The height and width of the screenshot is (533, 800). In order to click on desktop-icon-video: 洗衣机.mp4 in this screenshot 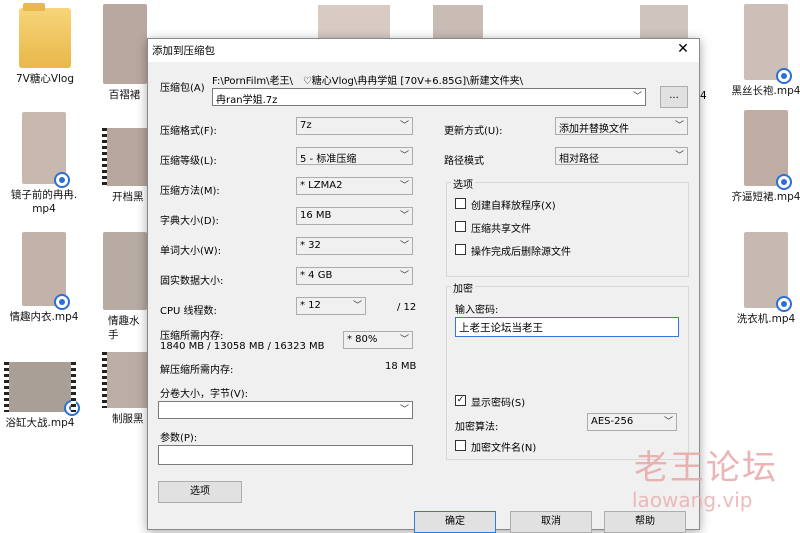, I will do `click(763, 279)`.